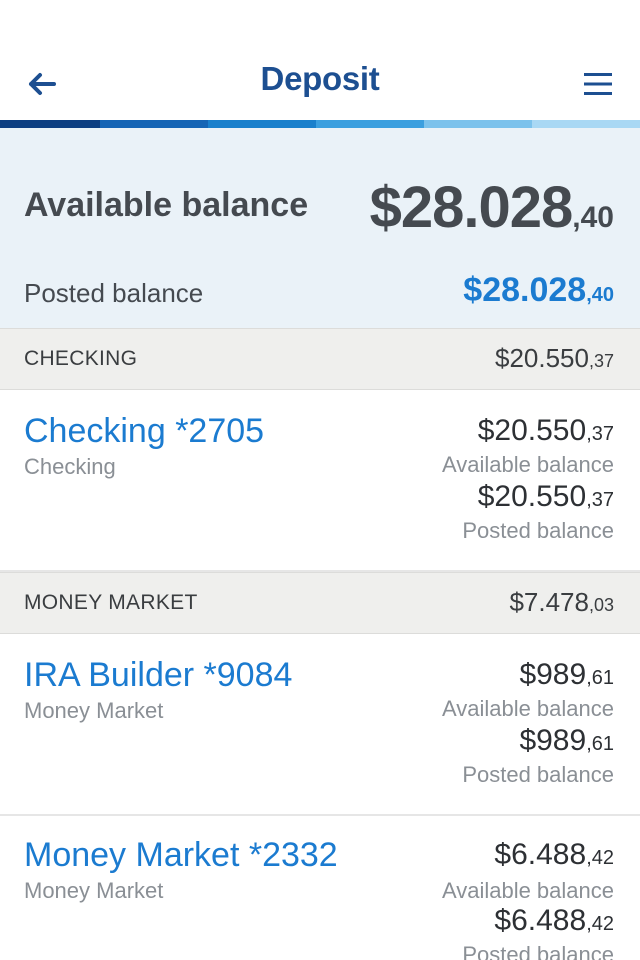 The height and width of the screenshot is (960, 640). I want to click on posted-balance-amount: $28.028,40, so click(538, 290).